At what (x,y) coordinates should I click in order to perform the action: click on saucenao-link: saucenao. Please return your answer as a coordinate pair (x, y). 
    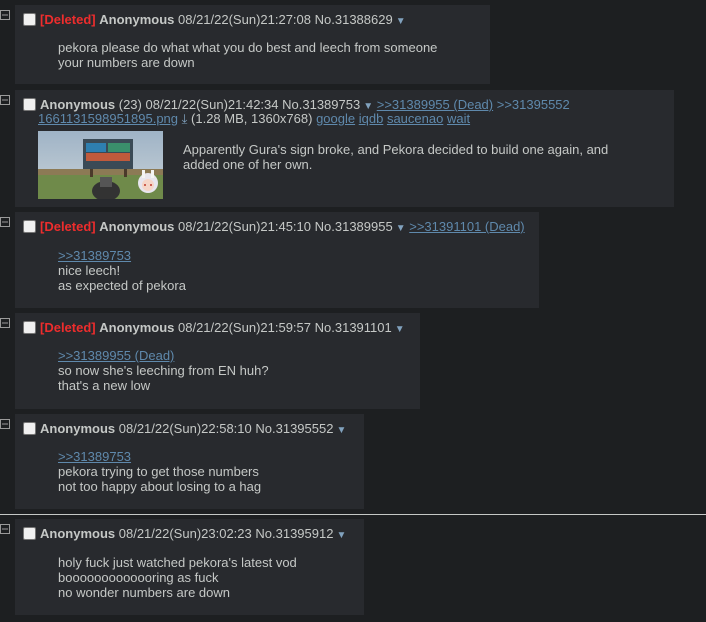
    Looking at the image, I should click on (415, 118).